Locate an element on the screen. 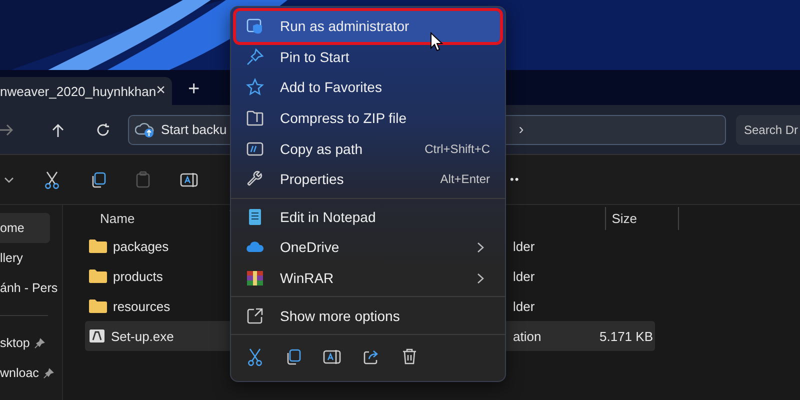  tab-title: nweaver_2020_huynhkhan is located at coordinates (78, 91).